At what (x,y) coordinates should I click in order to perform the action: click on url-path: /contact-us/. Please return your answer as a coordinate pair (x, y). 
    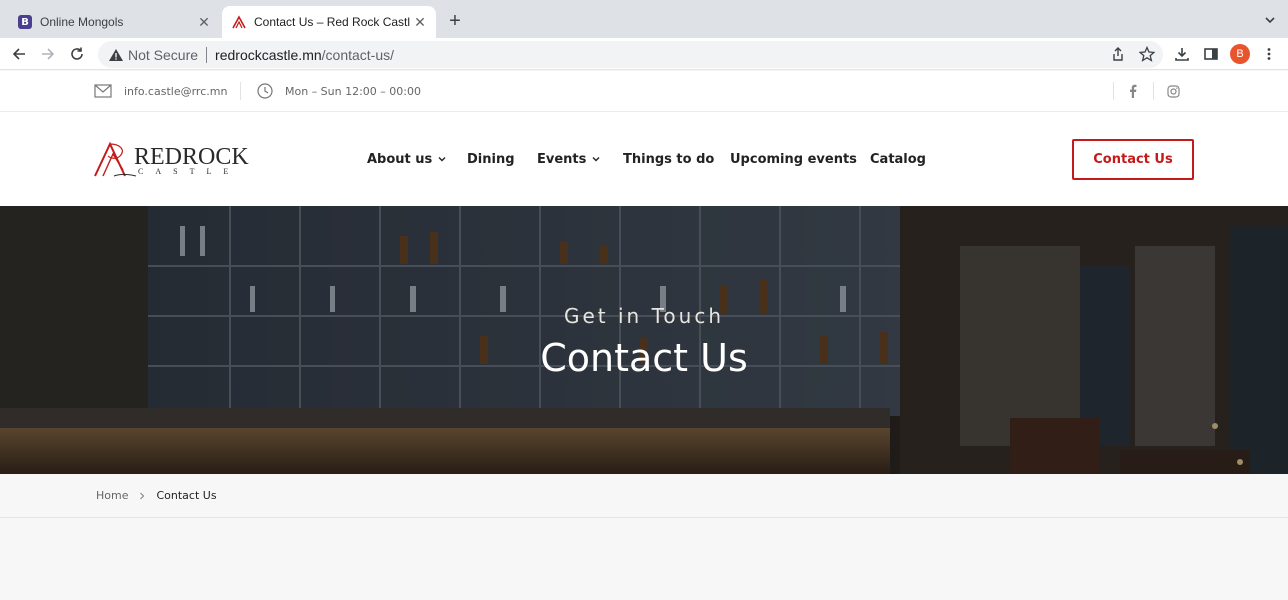
    Looking at the image, I should click on (358, 54).